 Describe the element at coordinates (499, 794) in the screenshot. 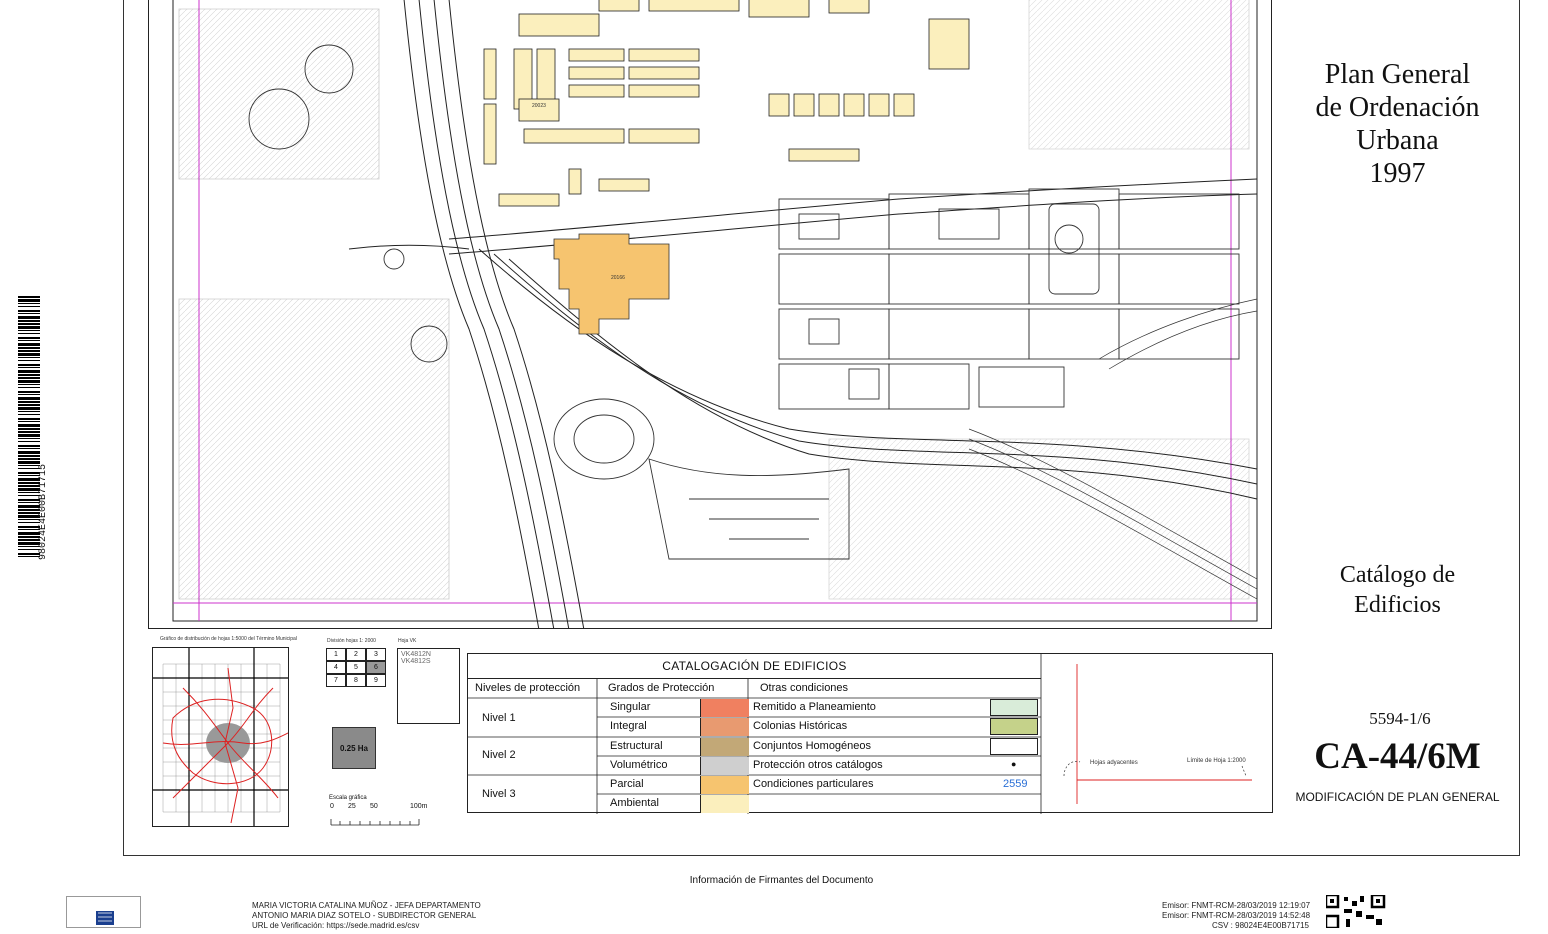

I see `level-3: Nivel 3` at that location.